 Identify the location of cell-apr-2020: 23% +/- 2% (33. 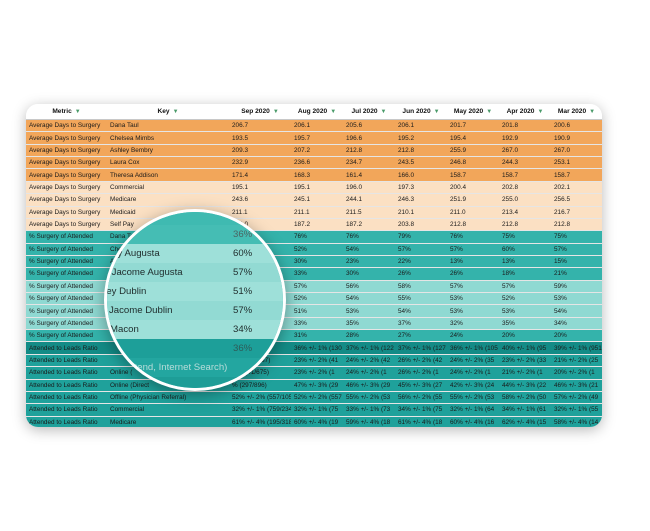
(525, 361).